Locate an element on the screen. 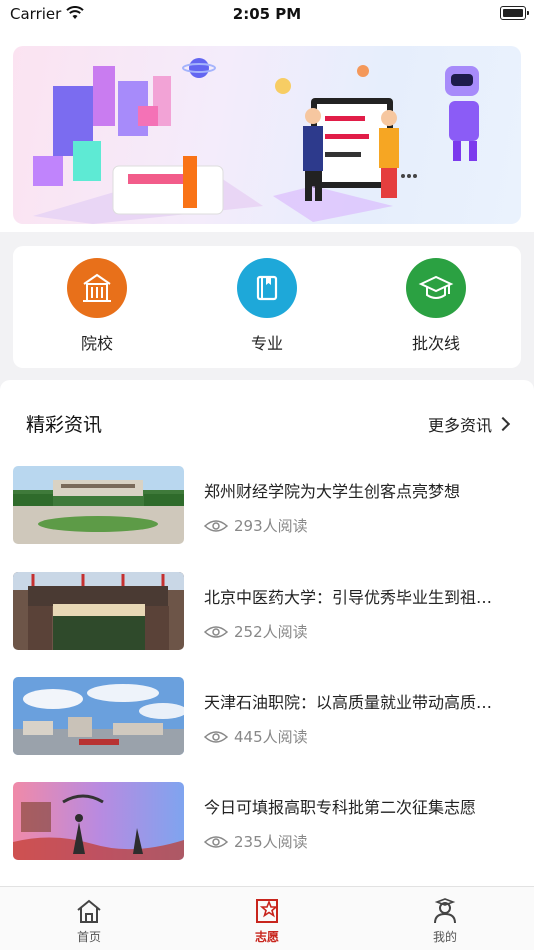  tab-home-label: 首页 is located at coordinates (88, 937).